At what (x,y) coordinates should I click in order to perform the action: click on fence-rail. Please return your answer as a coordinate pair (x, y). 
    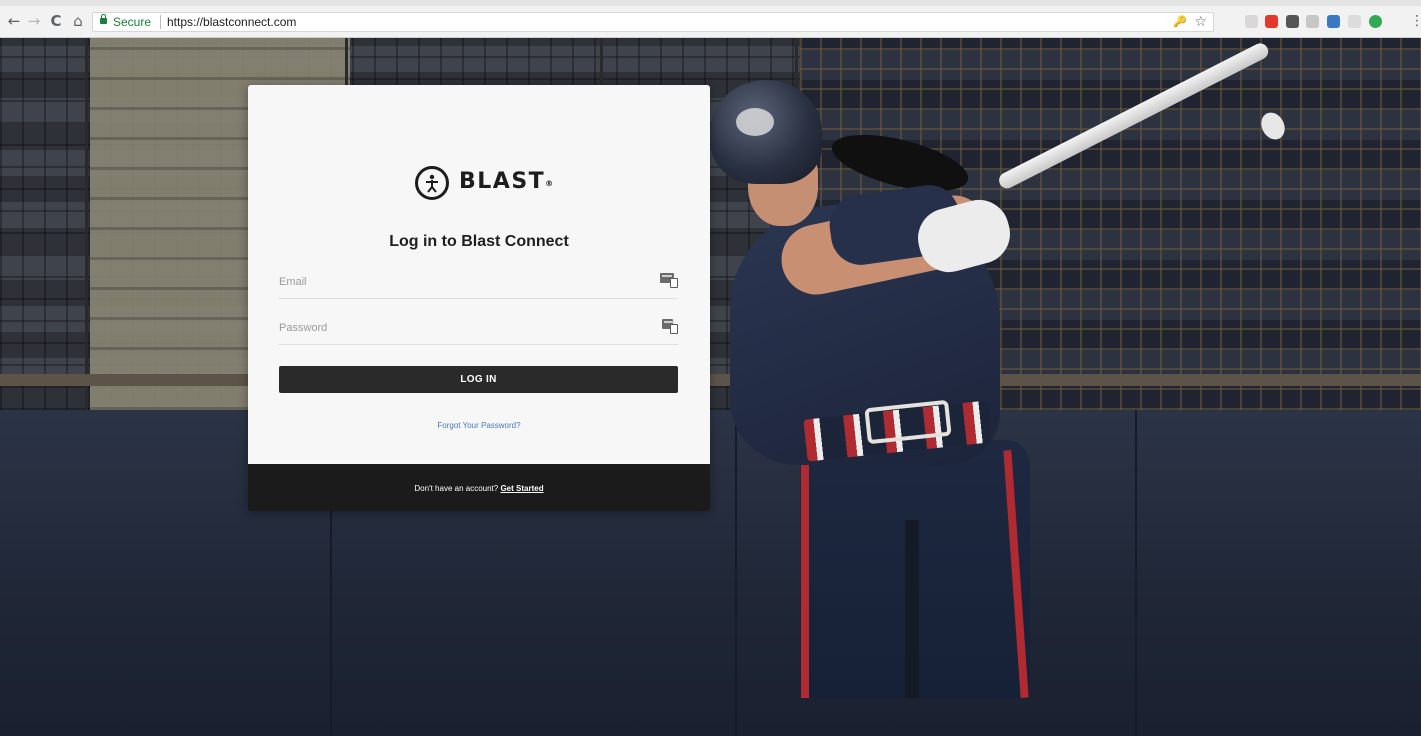
    Looking at the image, I should click on (710, 380).